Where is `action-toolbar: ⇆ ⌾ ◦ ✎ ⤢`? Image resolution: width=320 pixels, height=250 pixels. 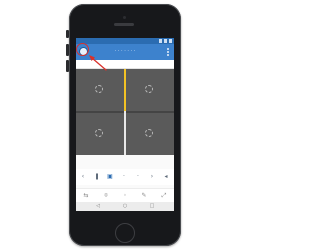
action-toolbar: ⇆ ⌾ ◦ ✎ ⤢ is located at coordinates (125, 195).